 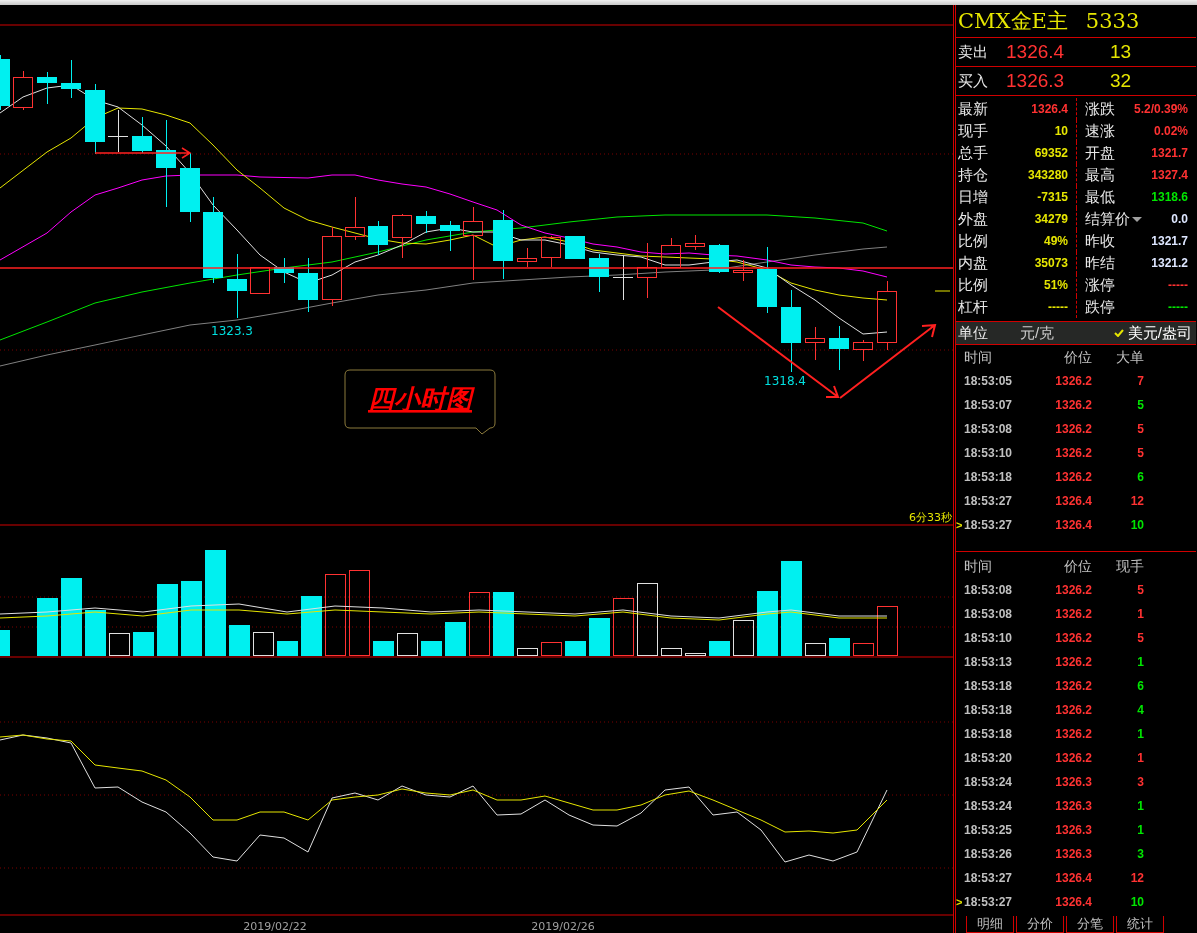 What do you see at coordinates (1152, 333) in the screenshot?
I see `unit-option: 美元/盎司` at bounding box center [1152, 333].